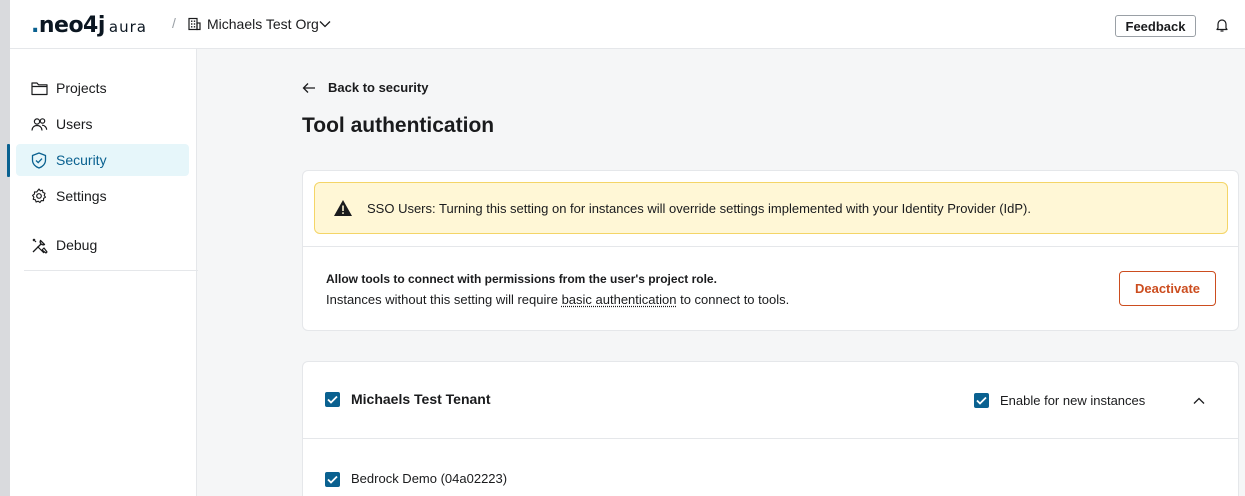 This screenshot has width=1245, height=496. What do you see at coordinates (1199, 401) in the screenshot?
I see `chevron-up-icon` at bounding box center [1199, 401].